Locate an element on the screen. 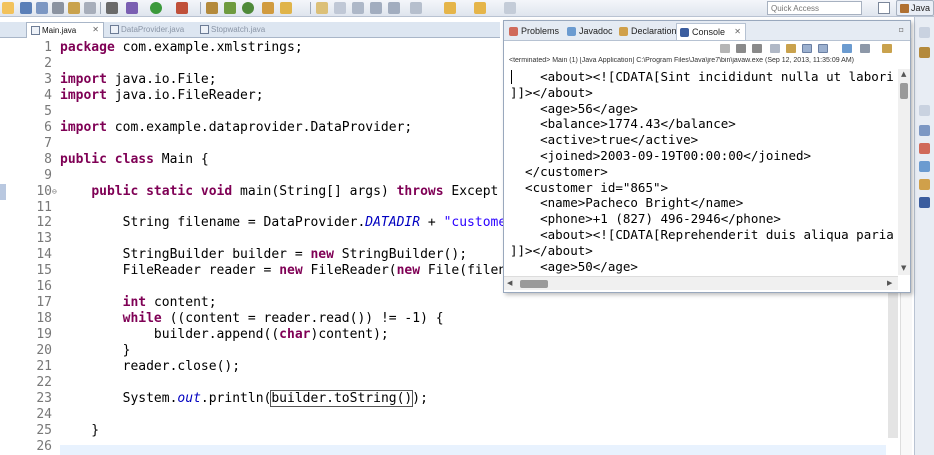 The height and width of the screenshot is (455, 934). clear-console-icon is located at coordinates (775, 48).